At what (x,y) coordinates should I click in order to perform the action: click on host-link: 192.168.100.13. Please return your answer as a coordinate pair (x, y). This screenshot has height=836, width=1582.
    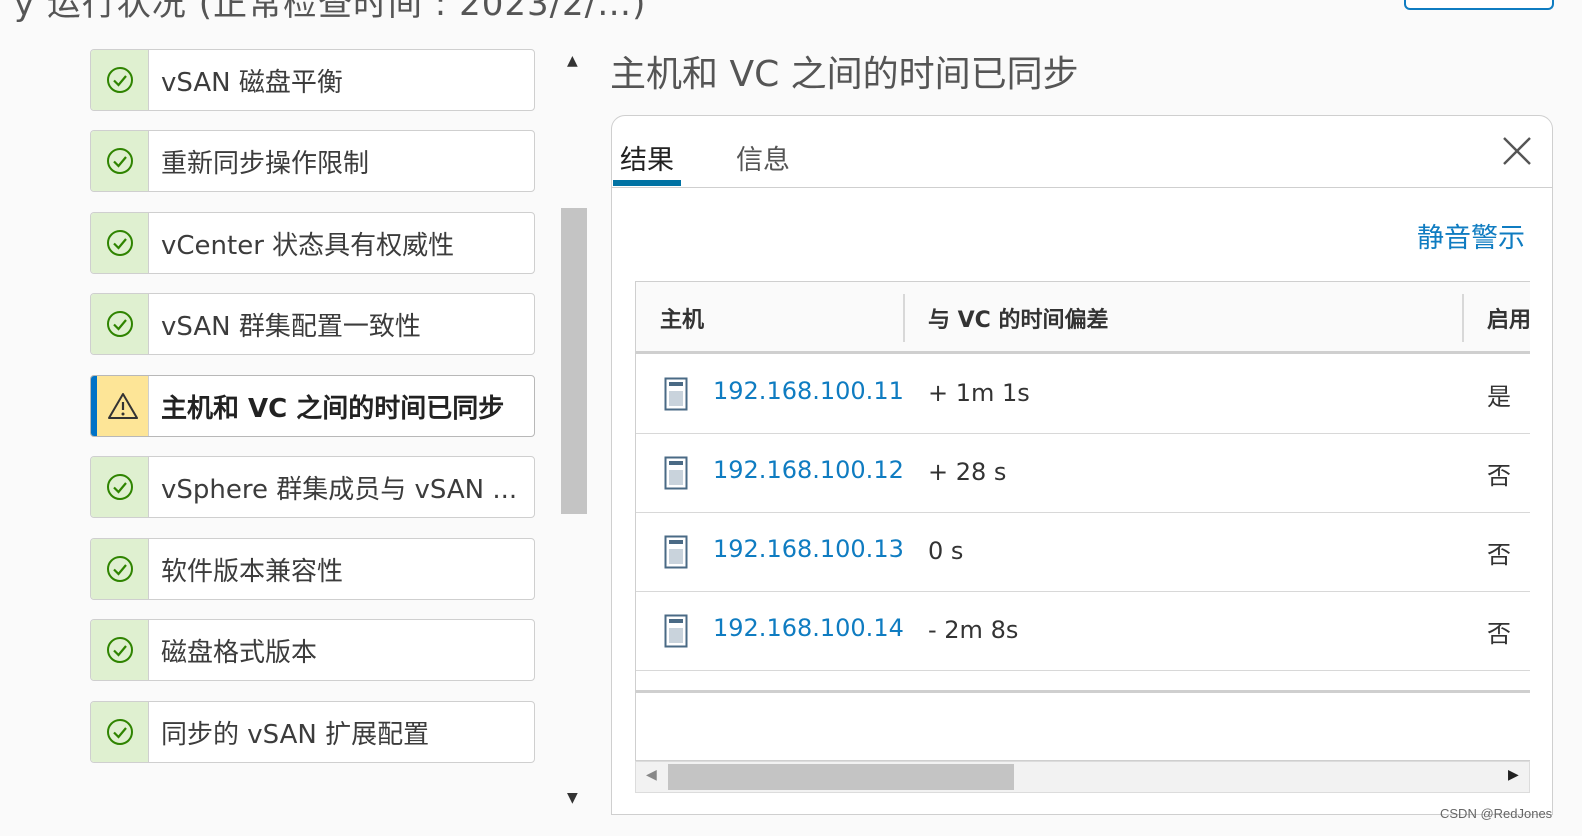
    Looking at the image, I should click on (808, 549).